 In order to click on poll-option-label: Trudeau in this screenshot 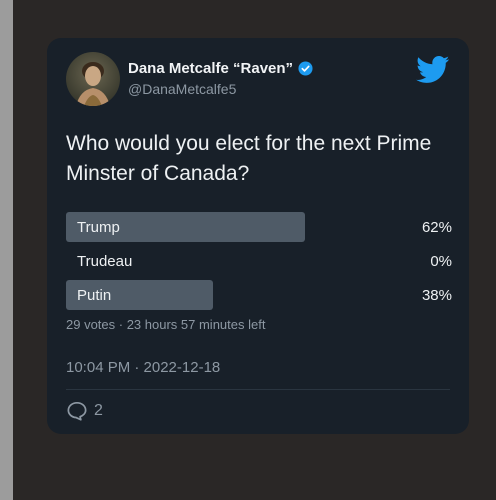, I will do `click(105, 261)`.